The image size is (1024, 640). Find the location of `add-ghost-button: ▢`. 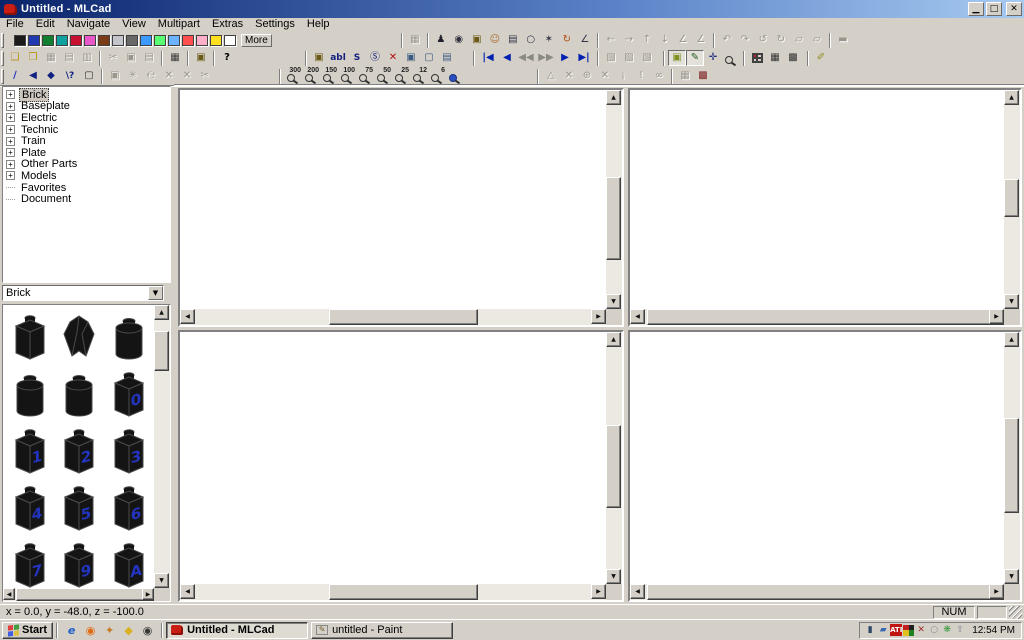

add-ghost-button: ▢ is located at coordinates (429, 58).